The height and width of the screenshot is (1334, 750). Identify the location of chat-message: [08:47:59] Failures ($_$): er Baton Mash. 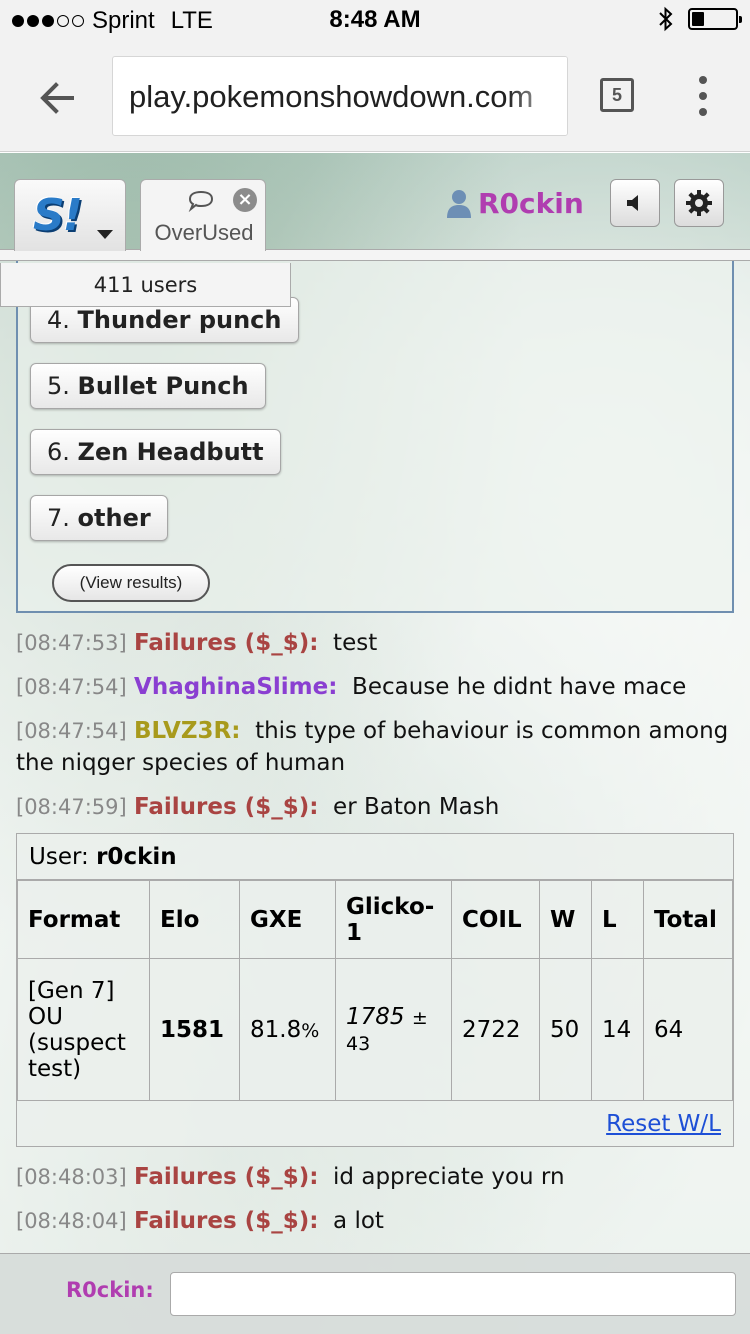
(258, 807).